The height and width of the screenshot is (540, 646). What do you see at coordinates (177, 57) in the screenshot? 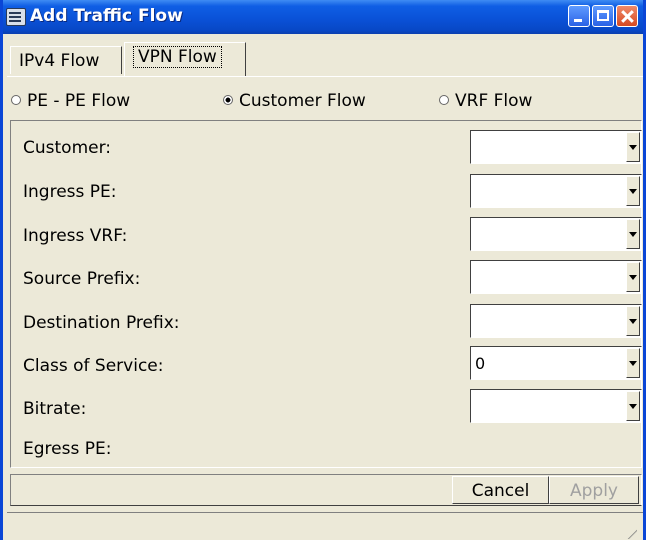
I see `tab-label: VPN Flow` at bounding box center [177, 57].